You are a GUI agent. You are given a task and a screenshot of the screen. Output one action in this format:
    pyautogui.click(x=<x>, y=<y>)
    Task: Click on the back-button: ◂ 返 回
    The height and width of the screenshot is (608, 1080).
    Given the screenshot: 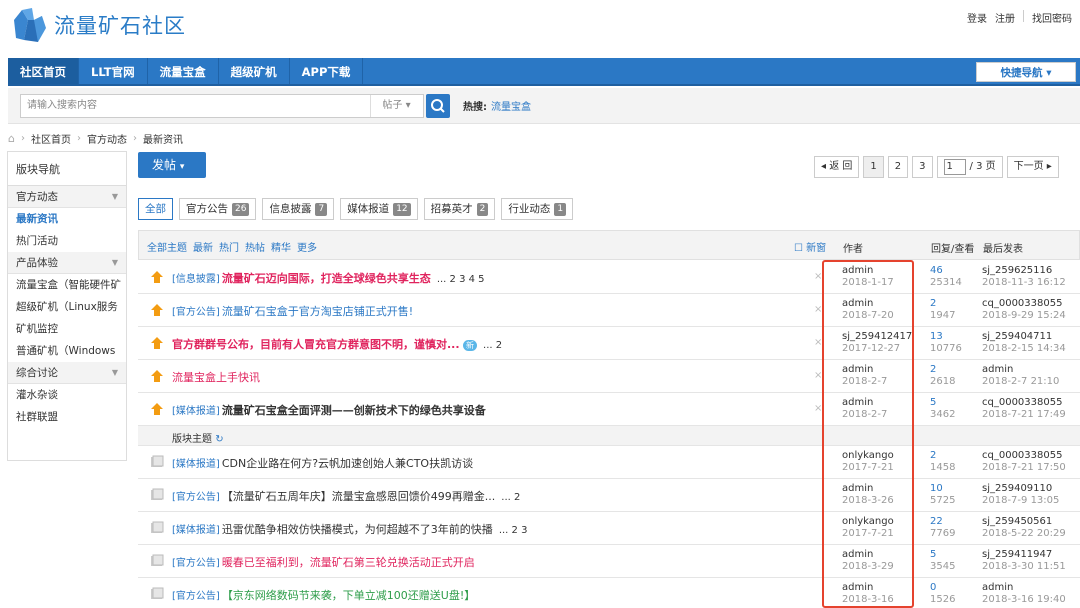 What is the action you would take?
    pyautogui.click(x=837, y=167)
    